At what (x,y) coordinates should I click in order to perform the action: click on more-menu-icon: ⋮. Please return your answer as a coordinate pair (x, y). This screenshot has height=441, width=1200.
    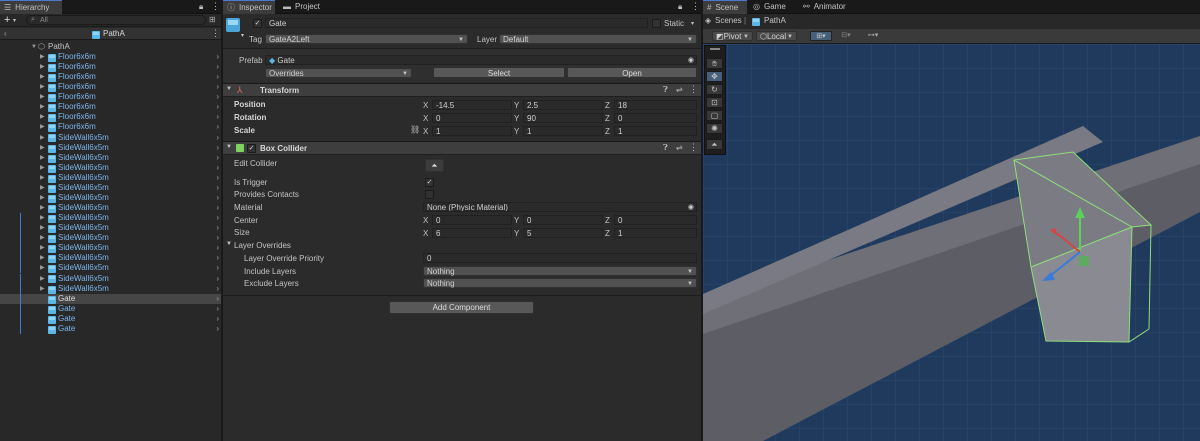
    Looking at the image, I should click on (215, 6).